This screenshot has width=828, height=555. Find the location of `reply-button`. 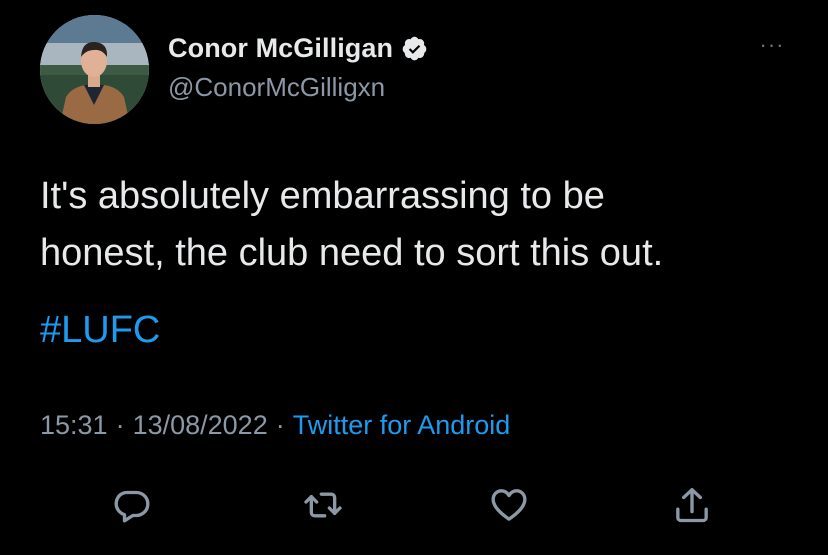

reply-button is located at coordinates (132, 505).